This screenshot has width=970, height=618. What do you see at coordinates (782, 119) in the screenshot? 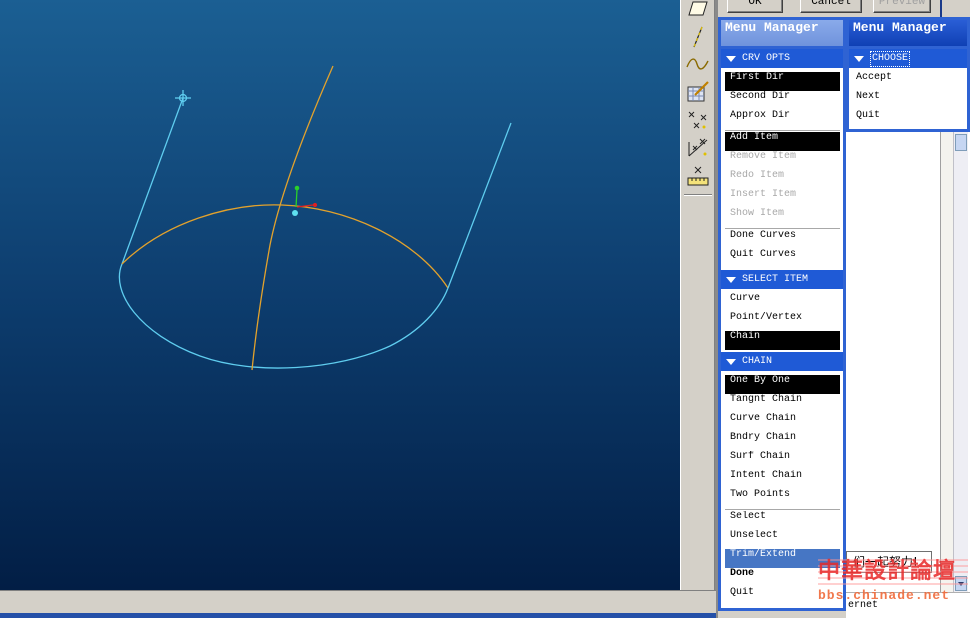
I see `menu-item-approx-dir: Approx Dir` at bounding box center [782, 119].